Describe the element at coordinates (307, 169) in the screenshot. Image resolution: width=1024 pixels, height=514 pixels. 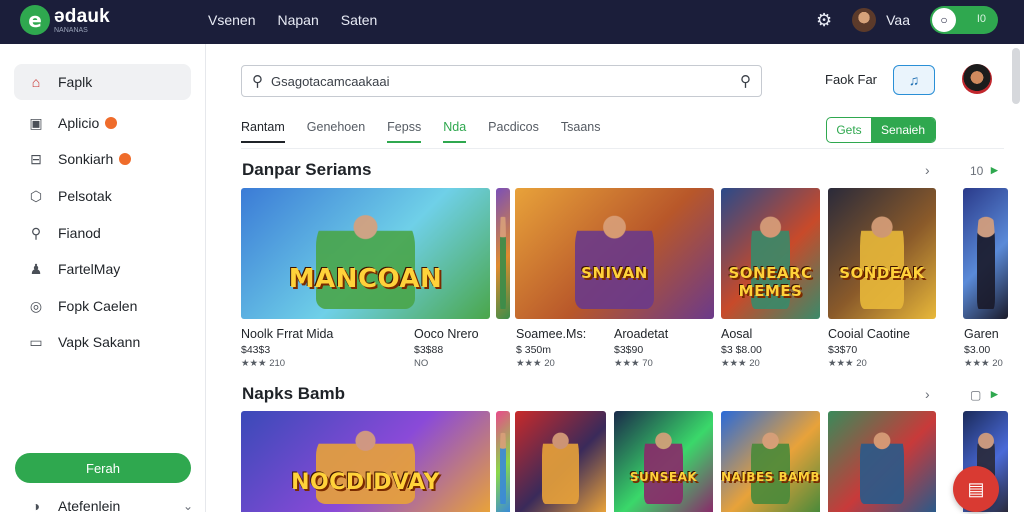
I see `section-title: Danpar Seriams` at that location.